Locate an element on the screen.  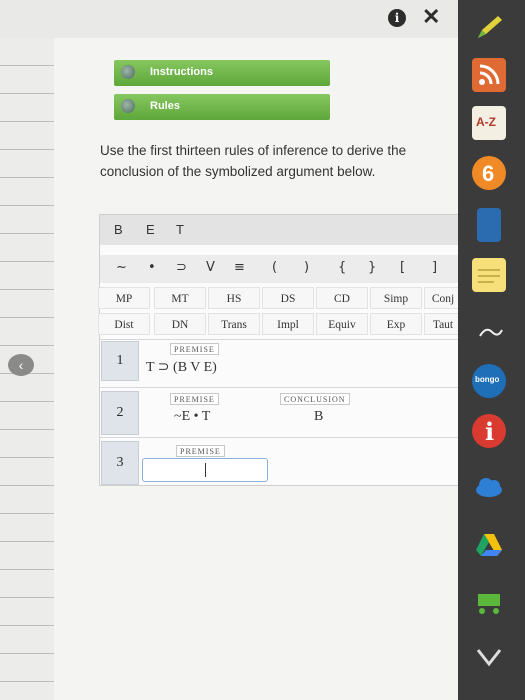
bongo-icon: bongo is located at coordinates (489, 381).